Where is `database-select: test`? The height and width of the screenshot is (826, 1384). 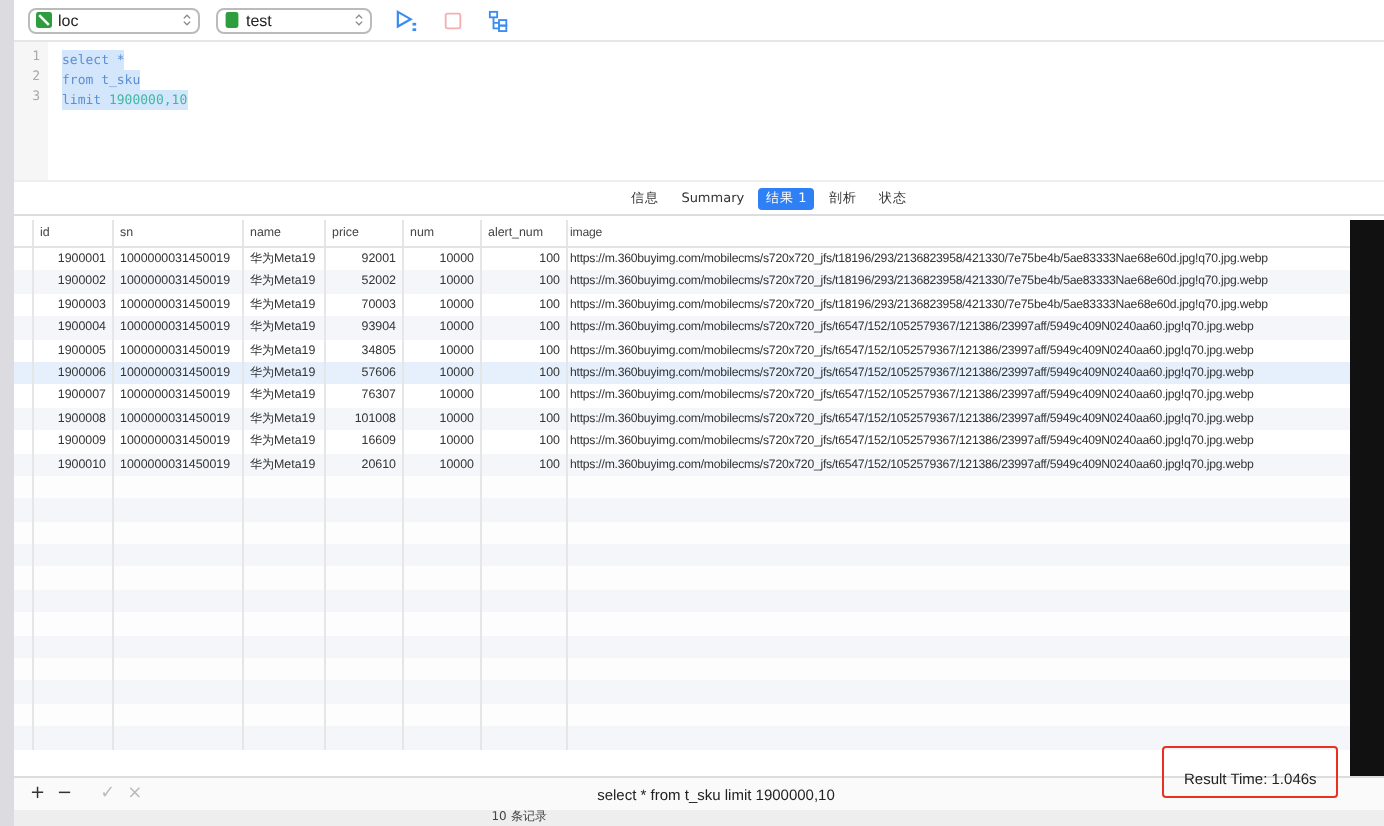
database-select: test is located at coordinates (294, 20).